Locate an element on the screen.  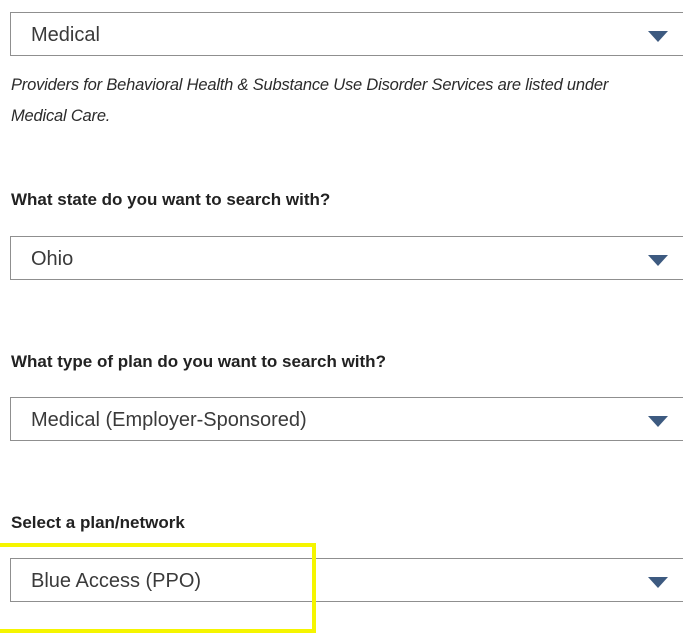
plan-type-selected-value: Medical (Employer-Sponsored) is located at coordinates (169, 420).